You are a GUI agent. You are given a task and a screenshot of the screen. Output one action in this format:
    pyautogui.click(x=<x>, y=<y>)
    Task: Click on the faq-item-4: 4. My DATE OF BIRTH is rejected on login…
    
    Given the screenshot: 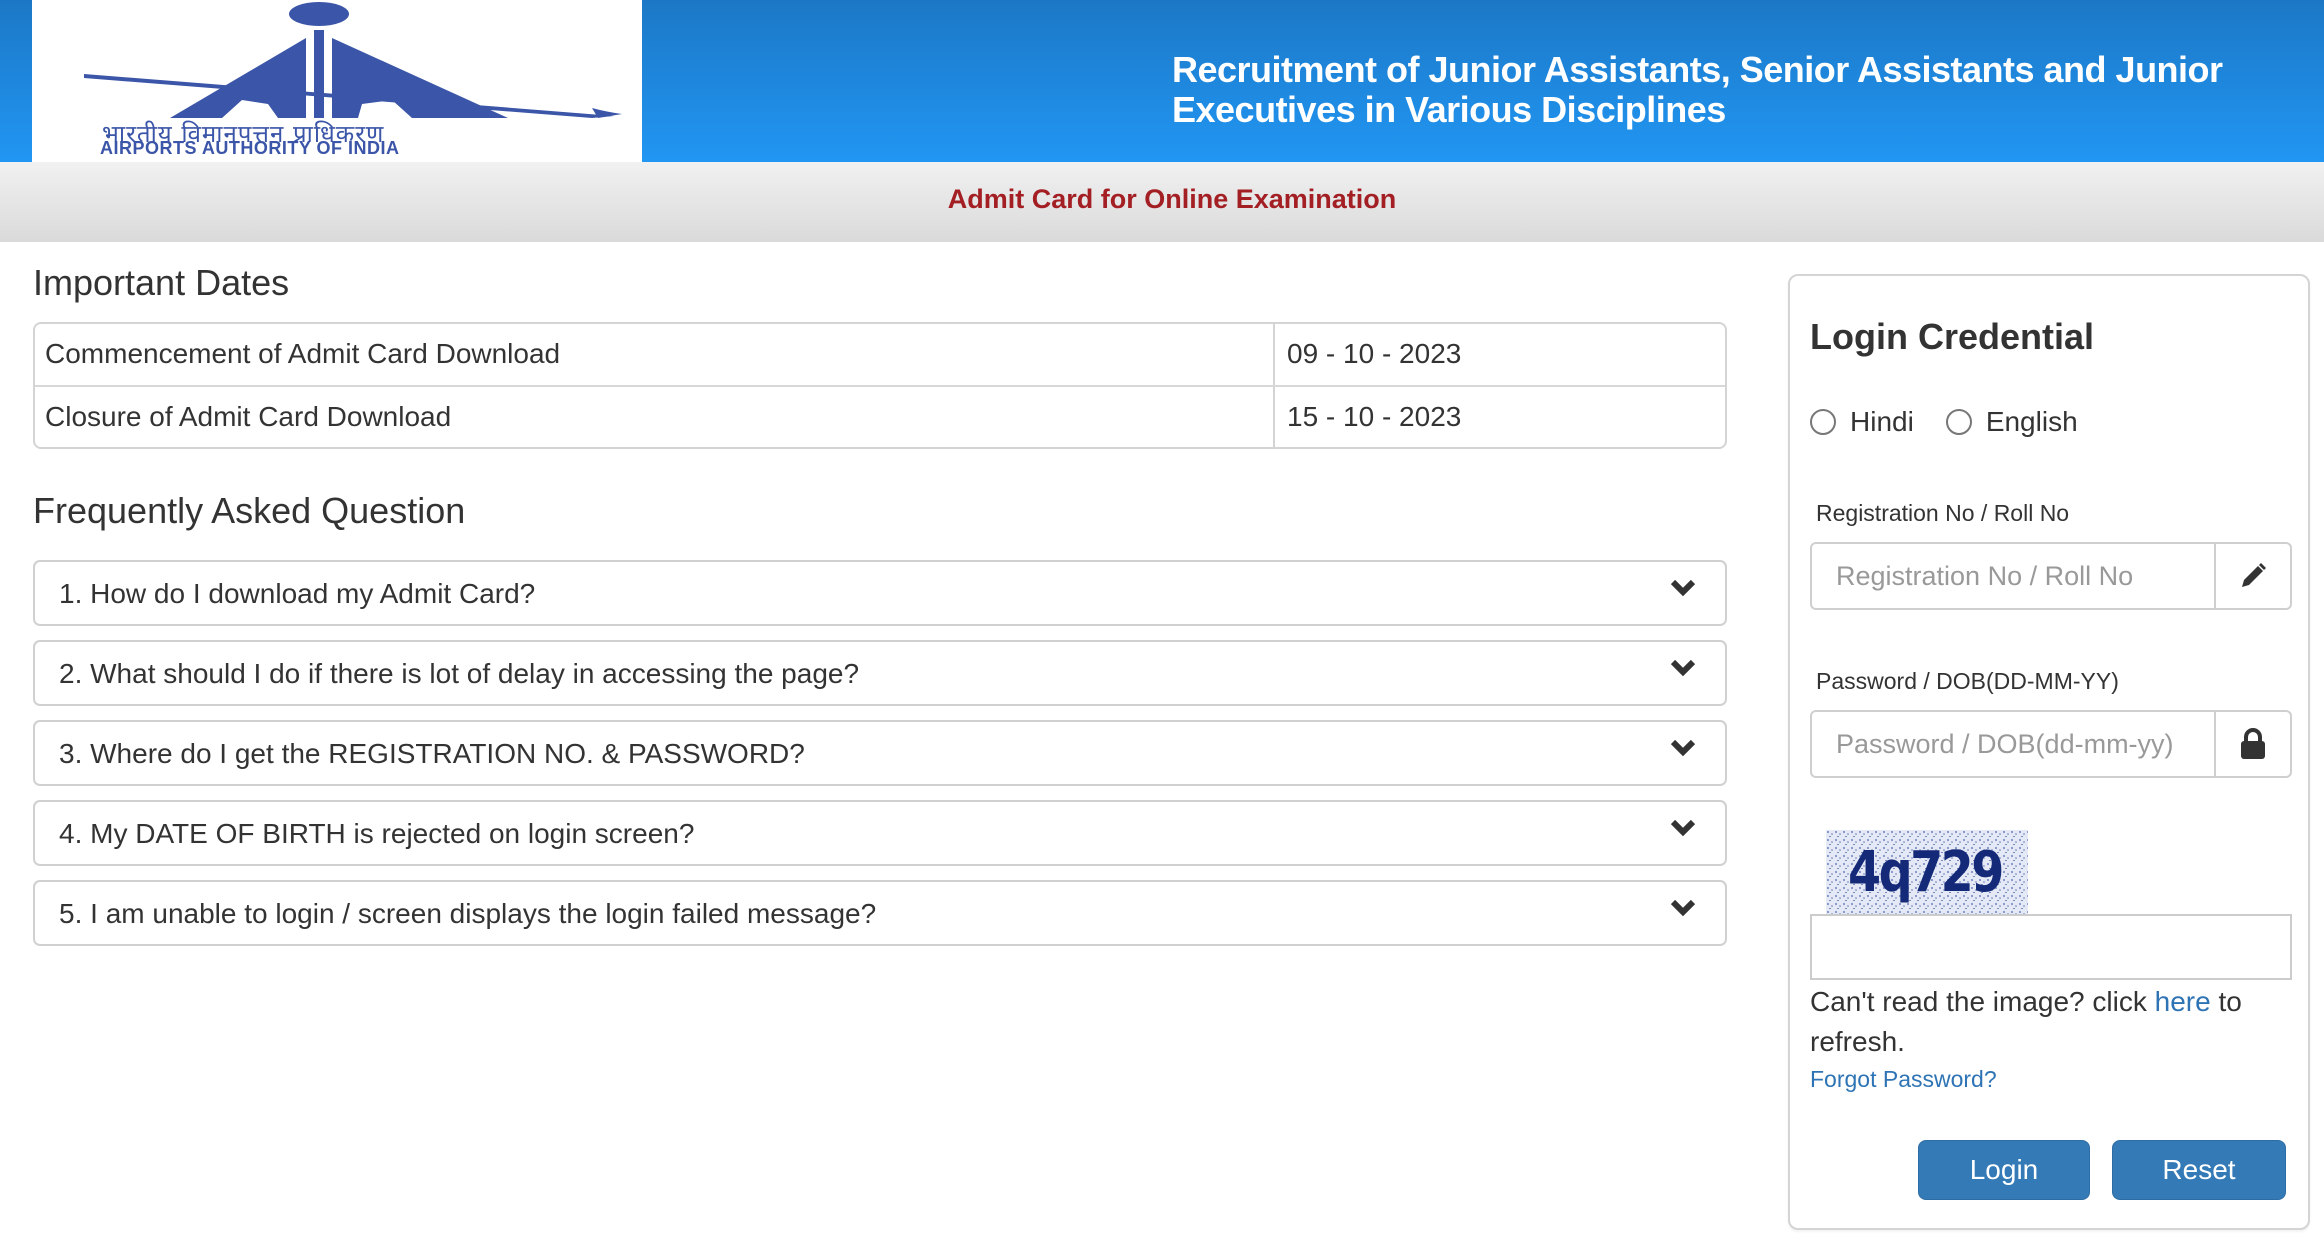 What is the action you would take?
    pyautogui.click(x=880, y=833)
    